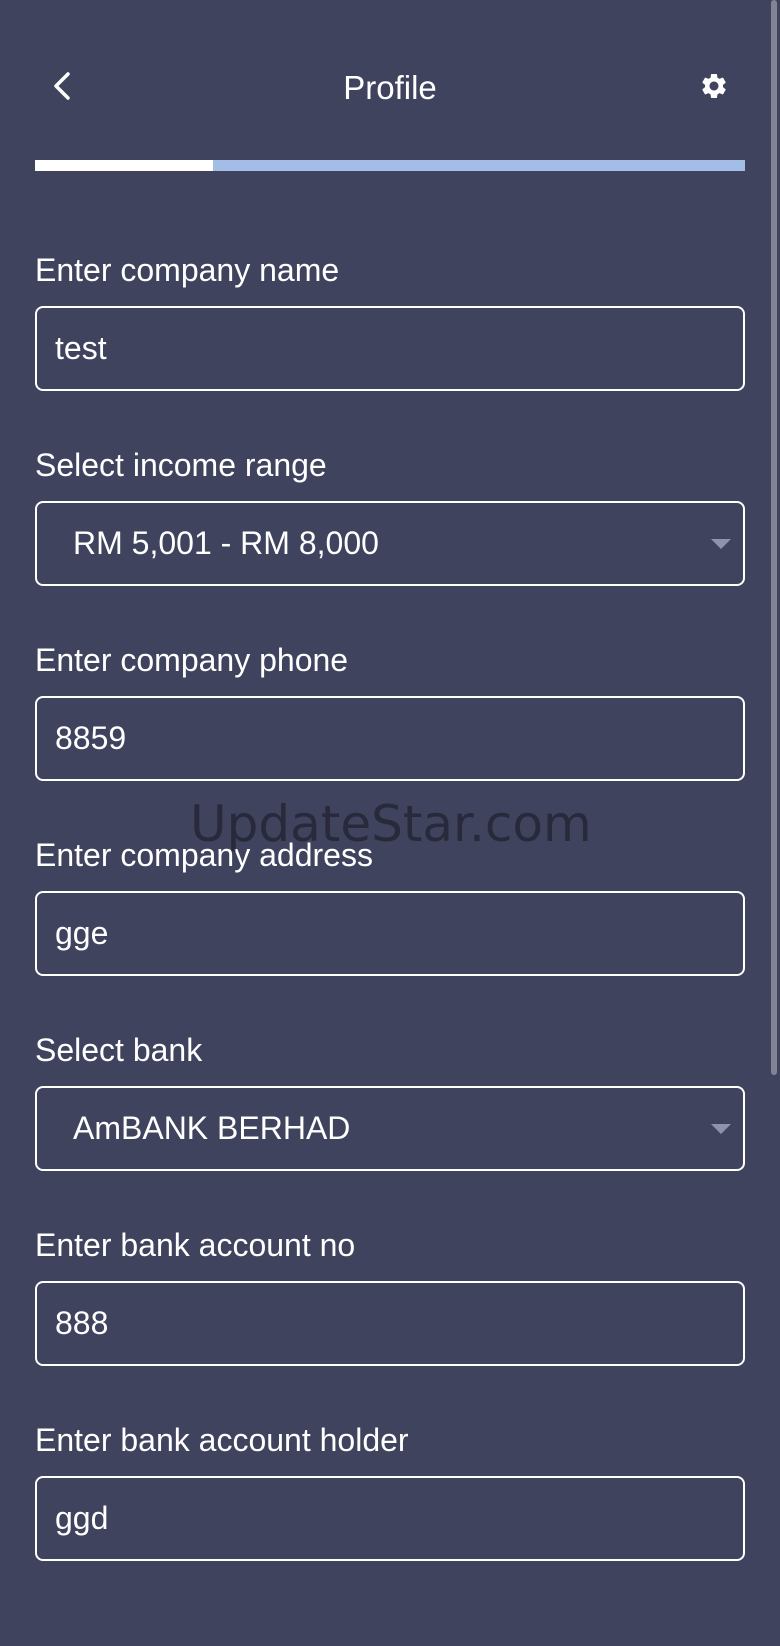 Image resolution: width=780 pixels, height=1646 pixels. I want to click on progress-bar-fill, so click(124, 165).